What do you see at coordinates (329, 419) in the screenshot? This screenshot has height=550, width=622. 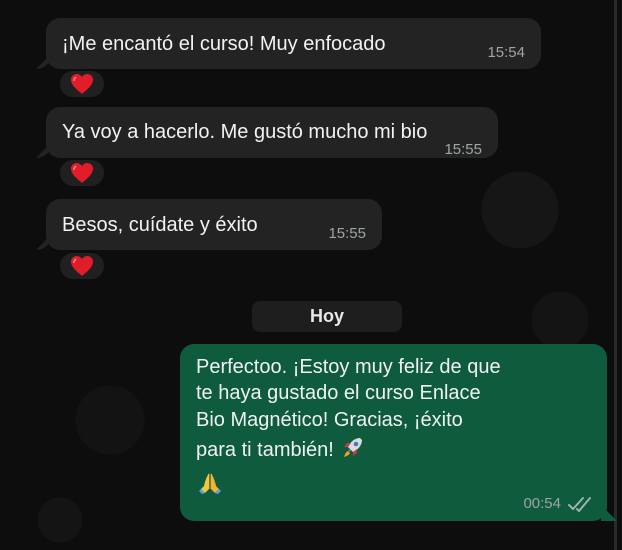 I see `message-line: Bio Magnético! Gracias, ¡éxito` at bounding box center [329, 419].